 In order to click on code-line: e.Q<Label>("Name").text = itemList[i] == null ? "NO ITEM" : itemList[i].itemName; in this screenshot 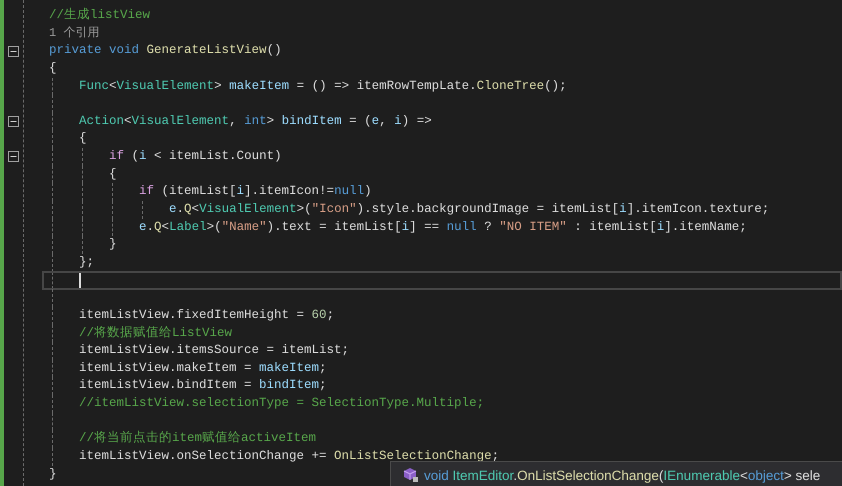, I will do `click(443, 227)`.